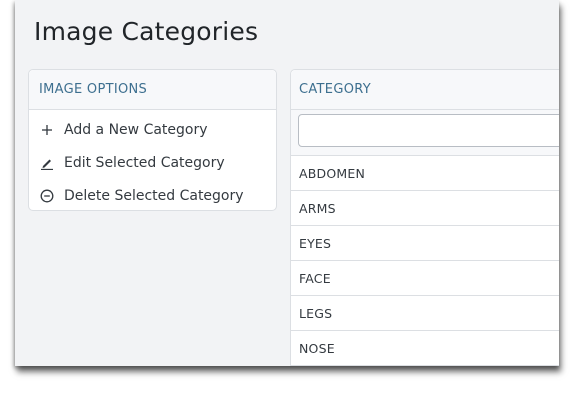  I want to click on add-category-button: Add a New Category, so click(124, 130).